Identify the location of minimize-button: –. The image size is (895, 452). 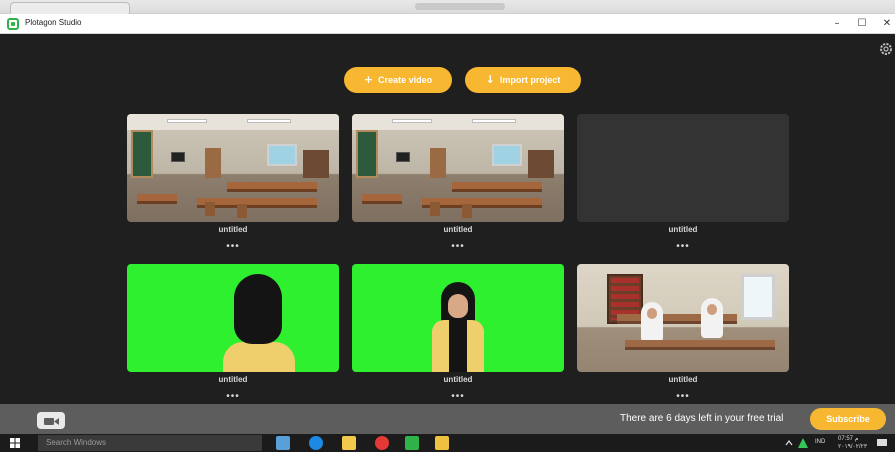
(837, 24).